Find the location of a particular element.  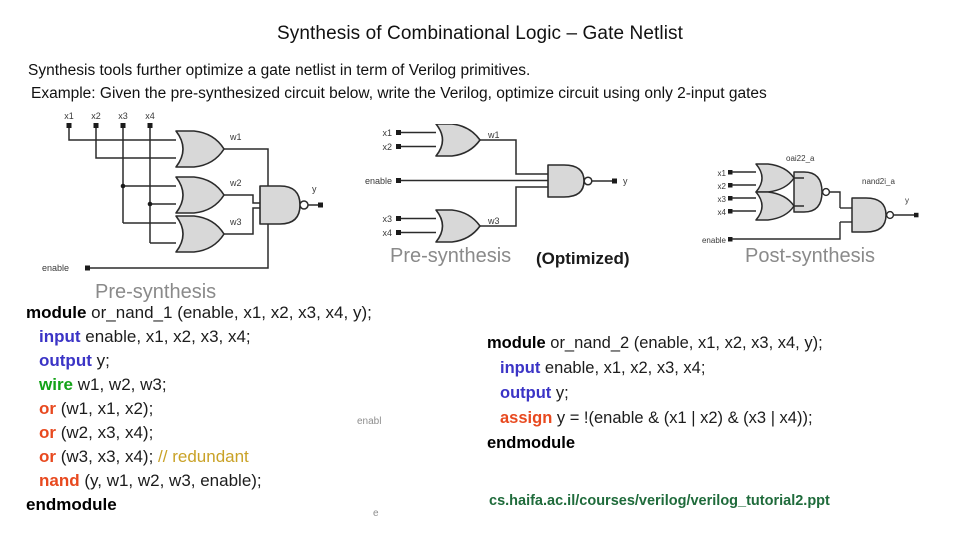

or-gate-w2 is located at coordinates (200, 195).